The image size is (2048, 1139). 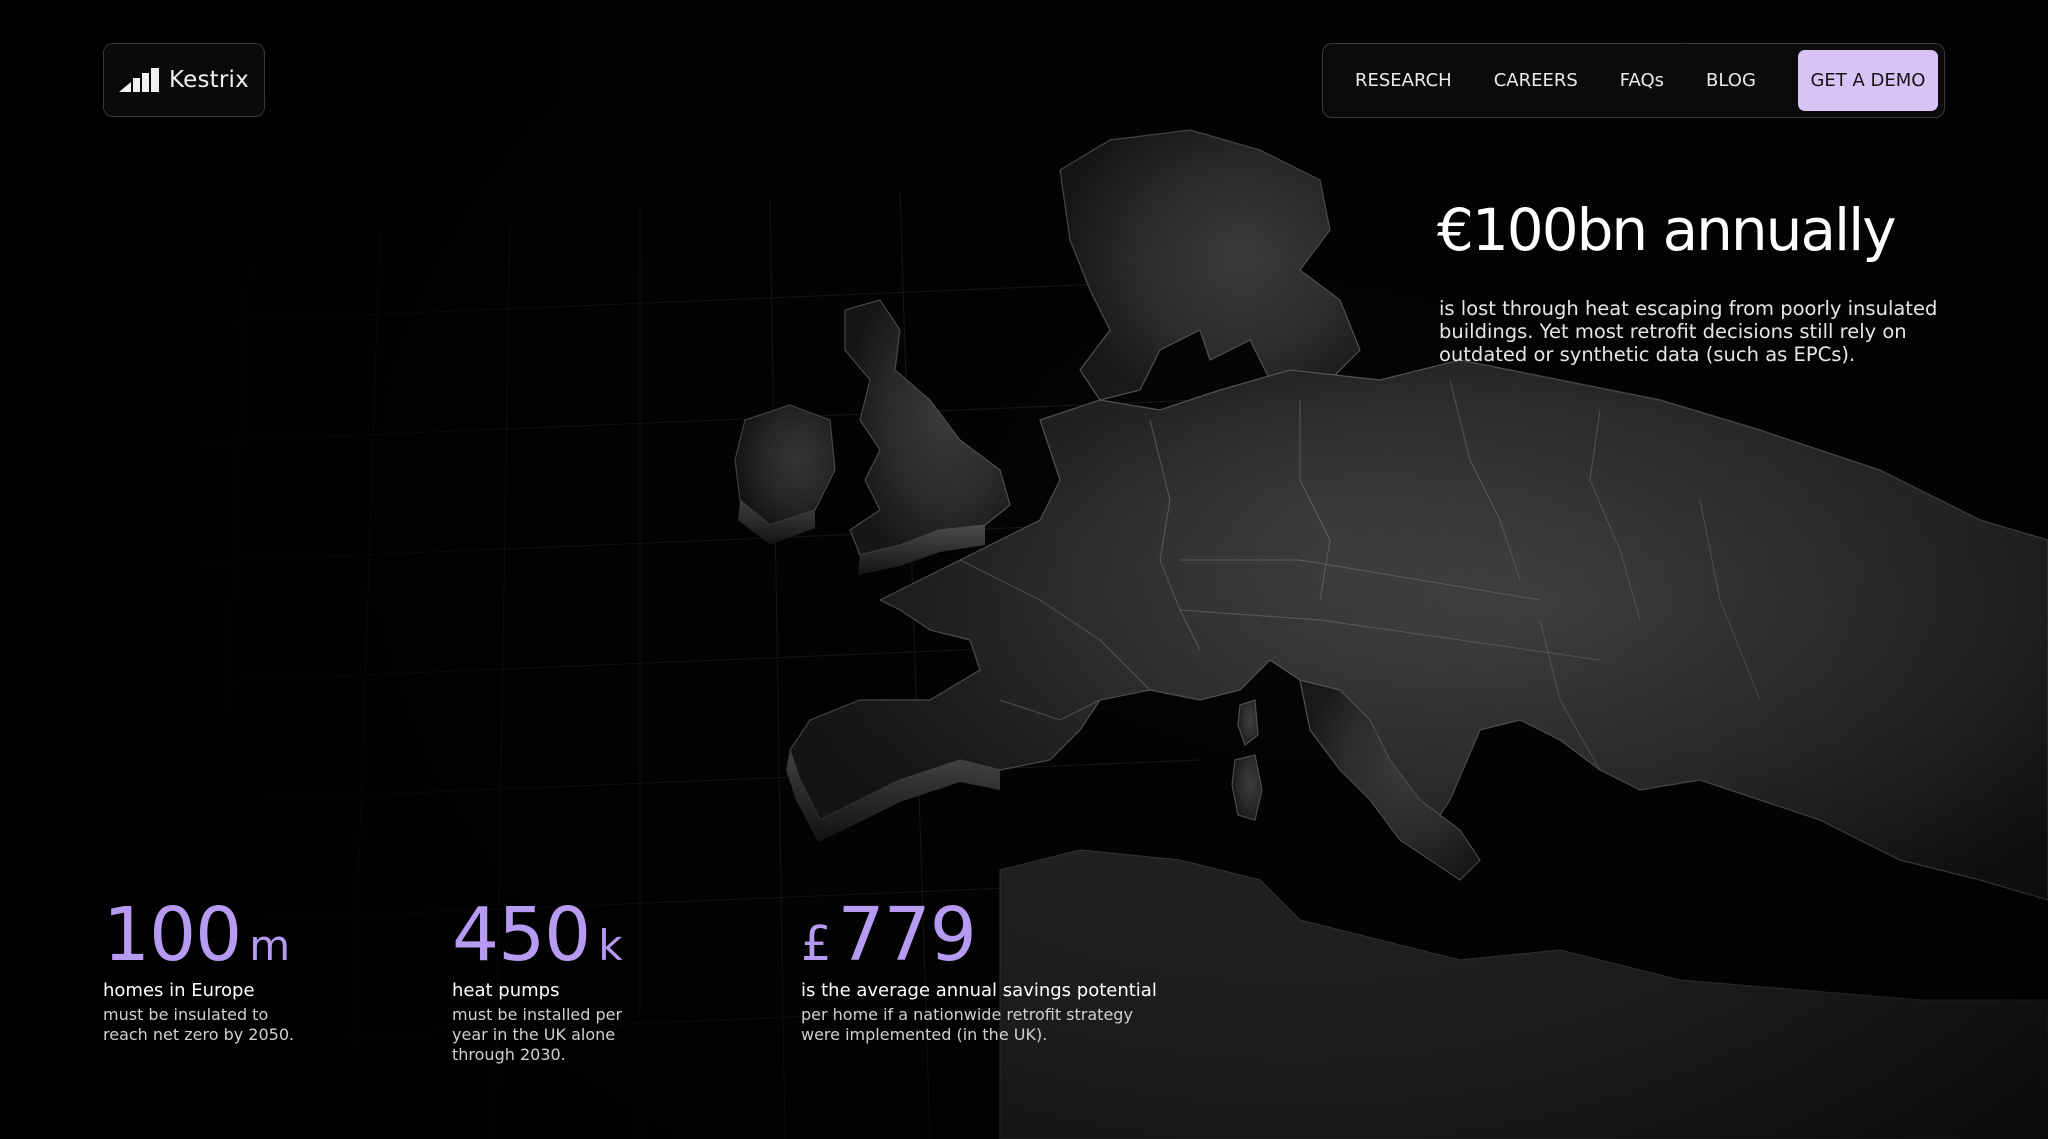 I want to click on stat-number: 450 k, so click(x=552, y=935).